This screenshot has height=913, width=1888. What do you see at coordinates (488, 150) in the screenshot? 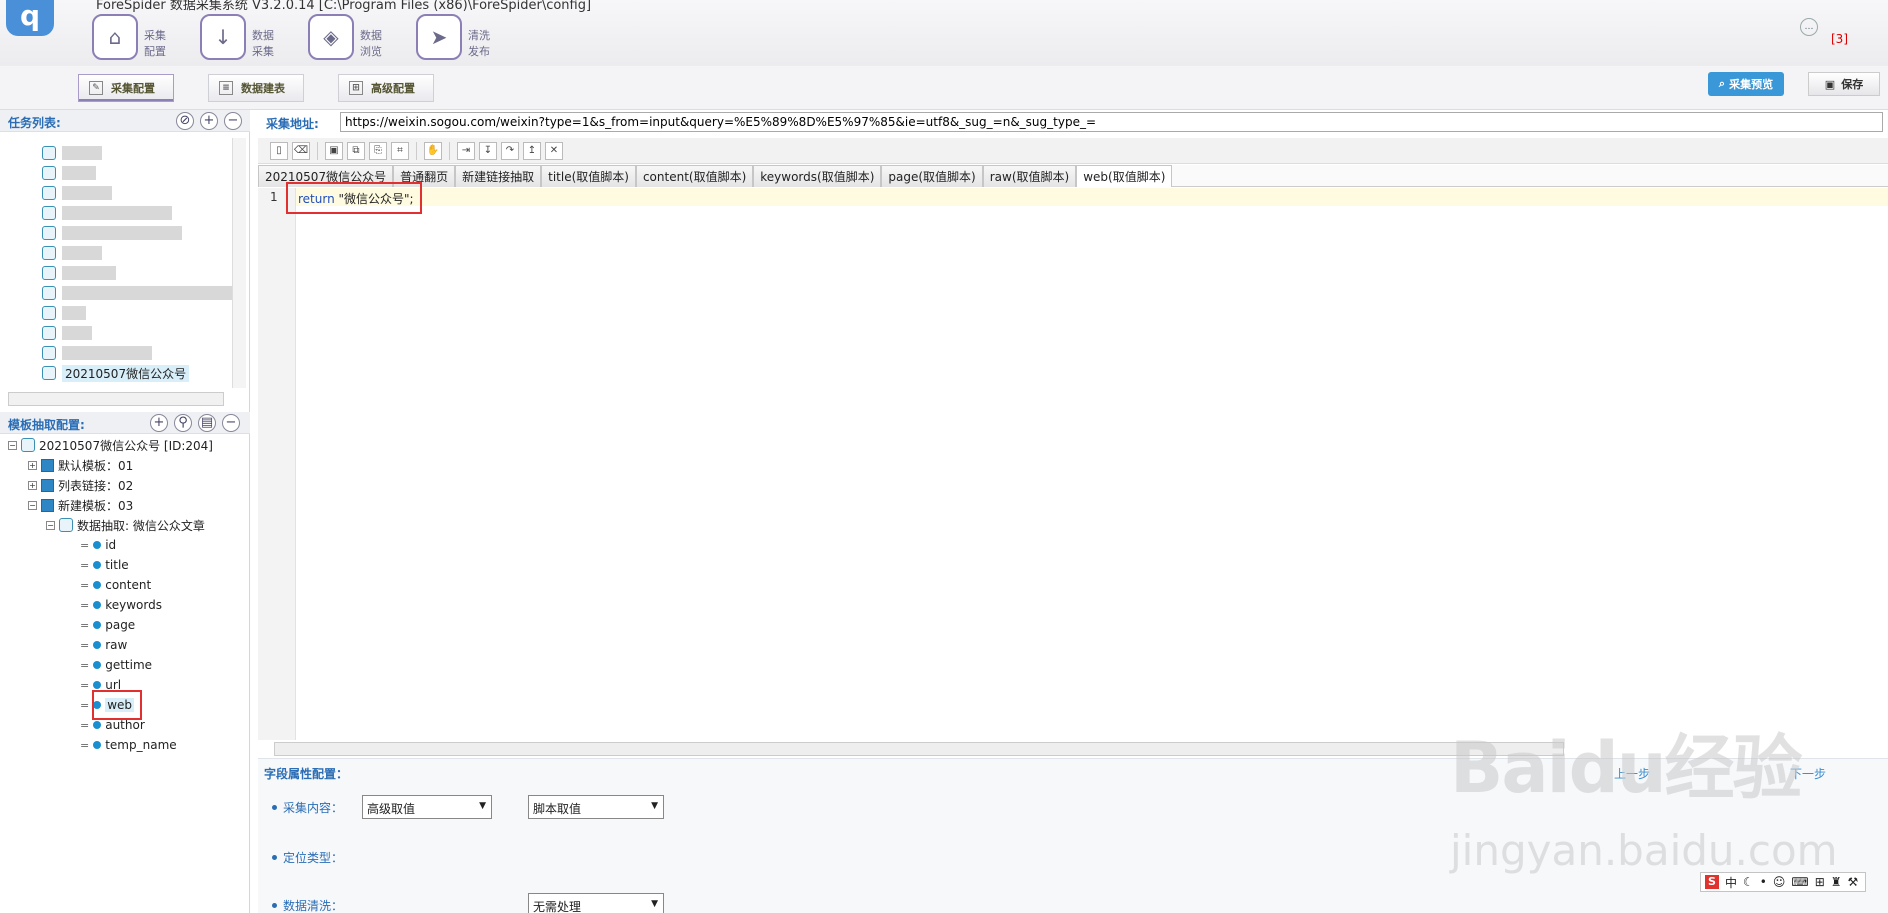
I see `step-into-icon: ↧` at bounding box center [488, 150].